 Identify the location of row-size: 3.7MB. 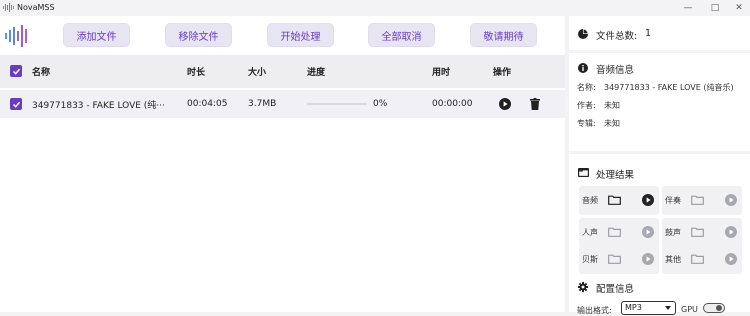
(262, 104).